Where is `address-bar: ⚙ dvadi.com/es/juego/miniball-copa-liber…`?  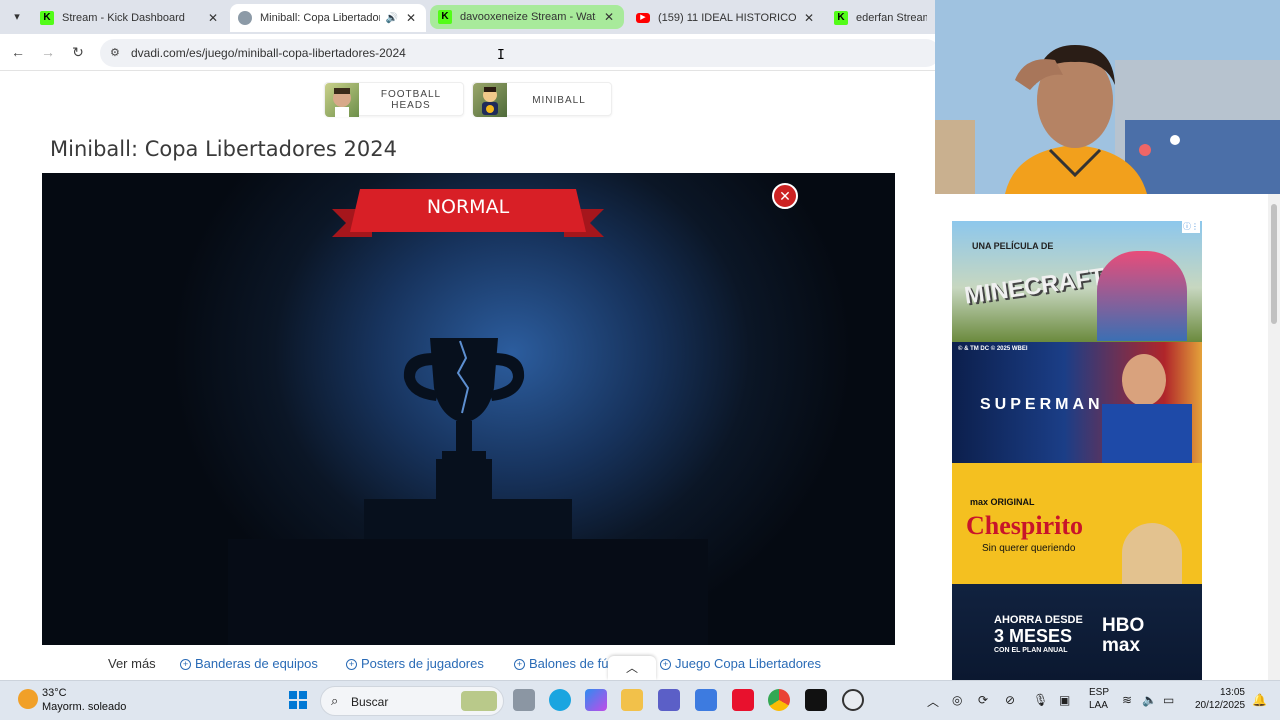
address-bar: ⚙ dvadi.com/es/juego/miniball-copa-liber… is located at coordinates (520, 53).